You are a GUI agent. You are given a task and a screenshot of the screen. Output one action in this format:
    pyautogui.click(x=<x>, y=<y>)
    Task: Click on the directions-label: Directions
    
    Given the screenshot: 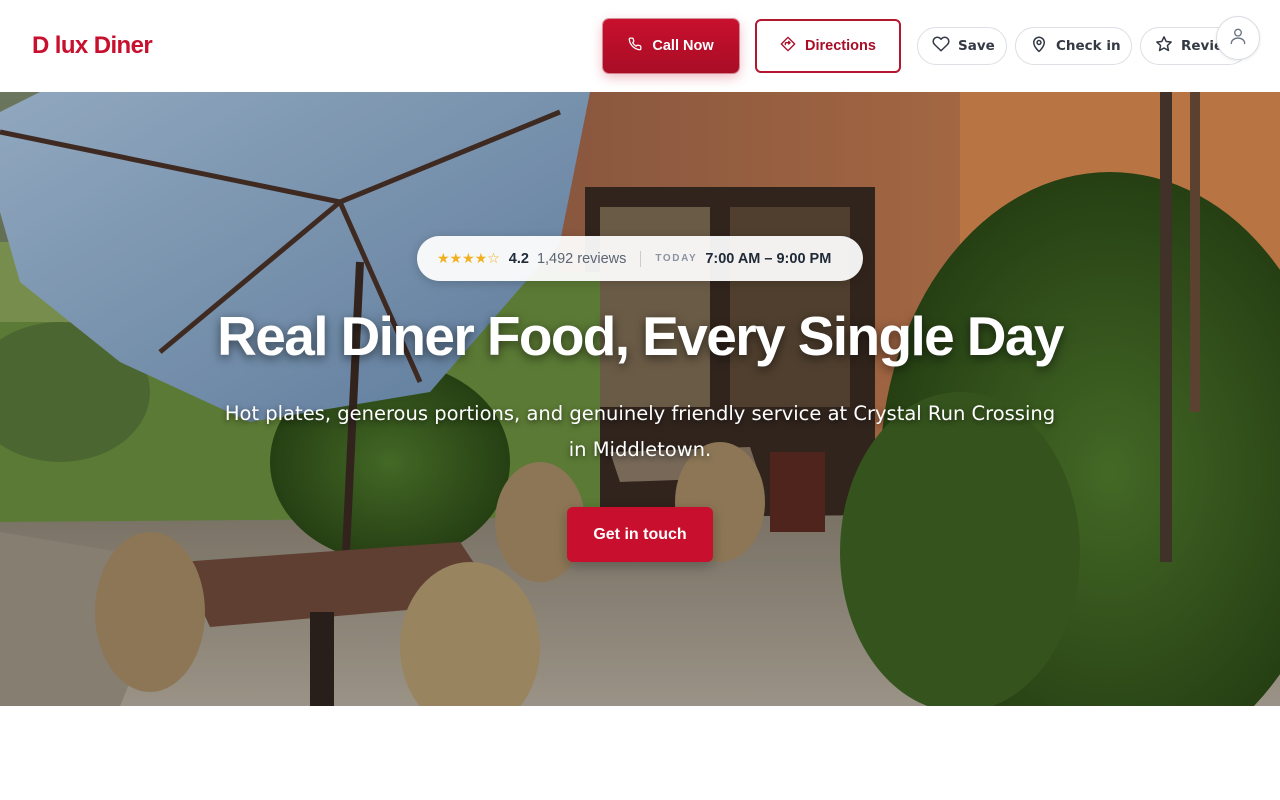 What is the action you would take?
    pyautogui.click(x=840, y=46)
    